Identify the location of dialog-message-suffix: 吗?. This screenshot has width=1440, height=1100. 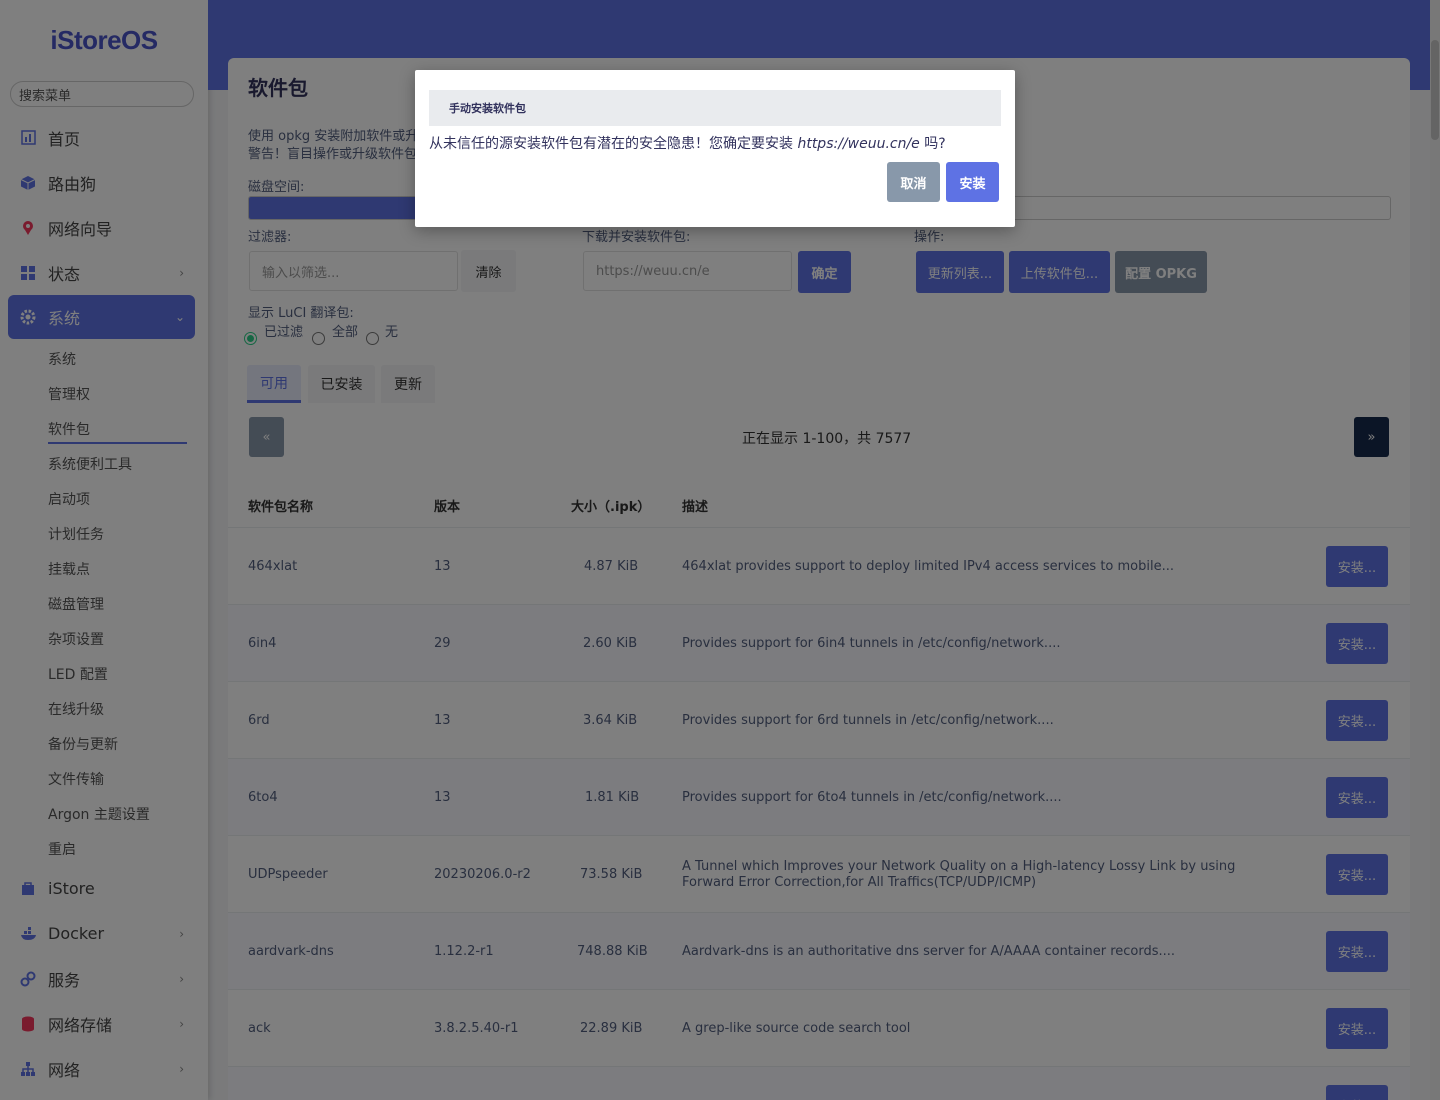
(932, 144).